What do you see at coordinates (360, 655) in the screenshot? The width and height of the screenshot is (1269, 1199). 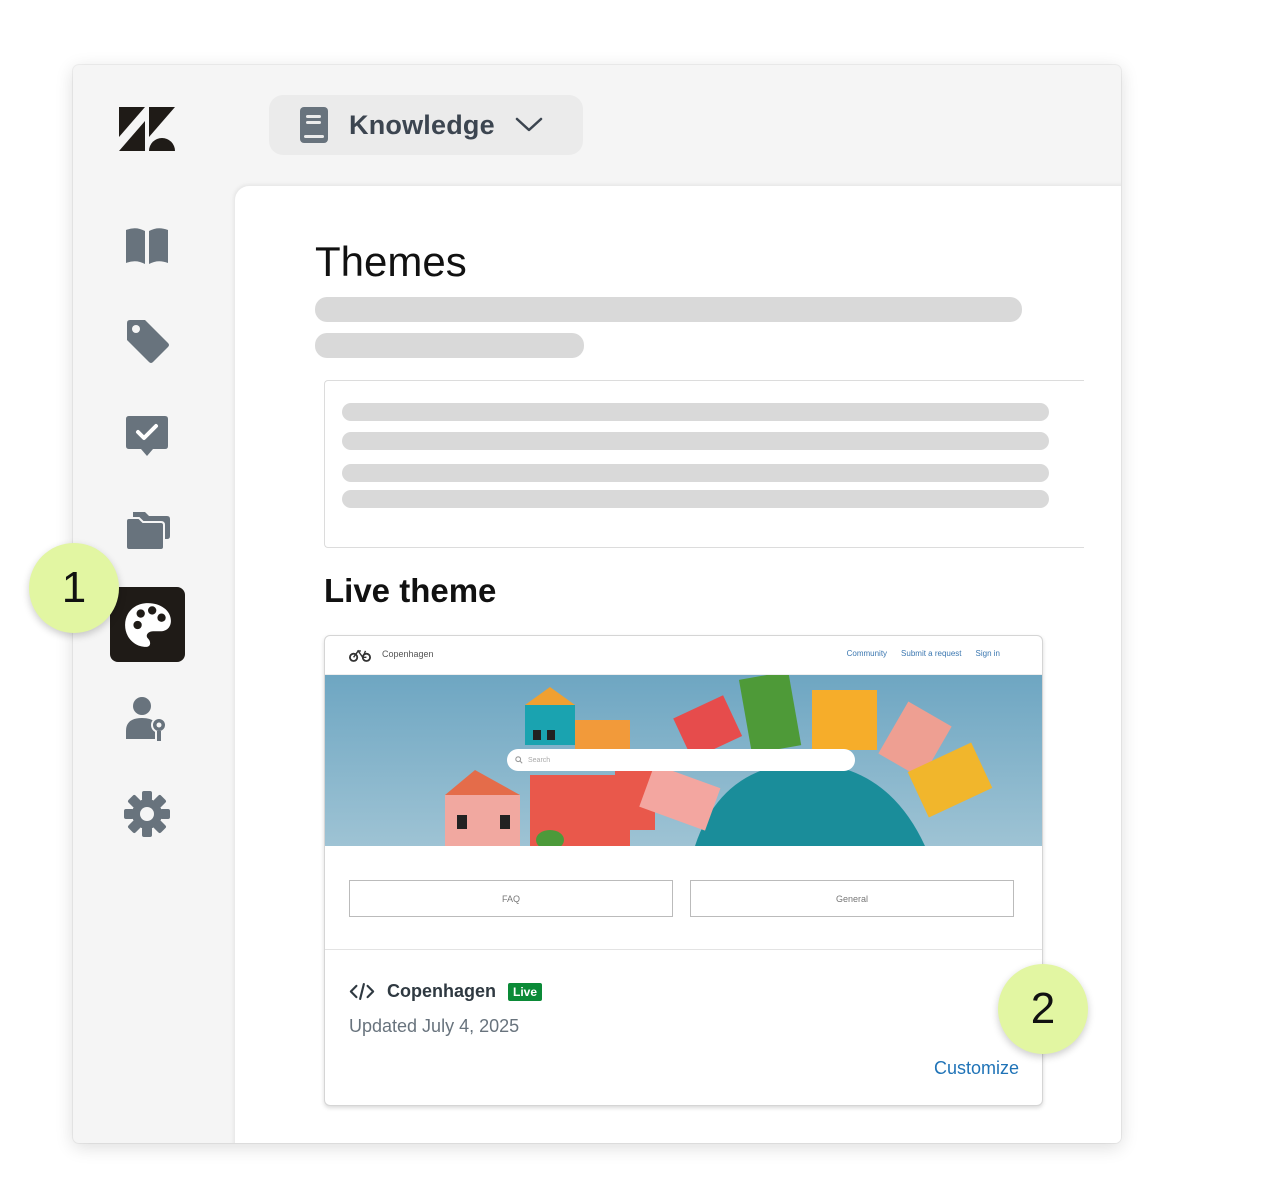 I see `bicycle-logo-icon` at bounding box center [360, 655].